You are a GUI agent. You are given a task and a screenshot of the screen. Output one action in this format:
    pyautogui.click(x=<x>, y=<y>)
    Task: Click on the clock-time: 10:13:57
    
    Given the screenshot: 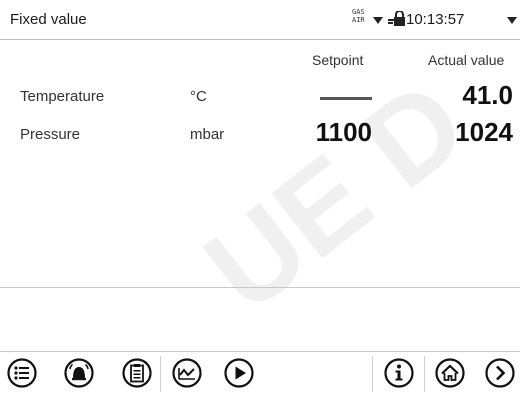 What is the action you would take?
    pyautogui.click(x=435, y=19)
    